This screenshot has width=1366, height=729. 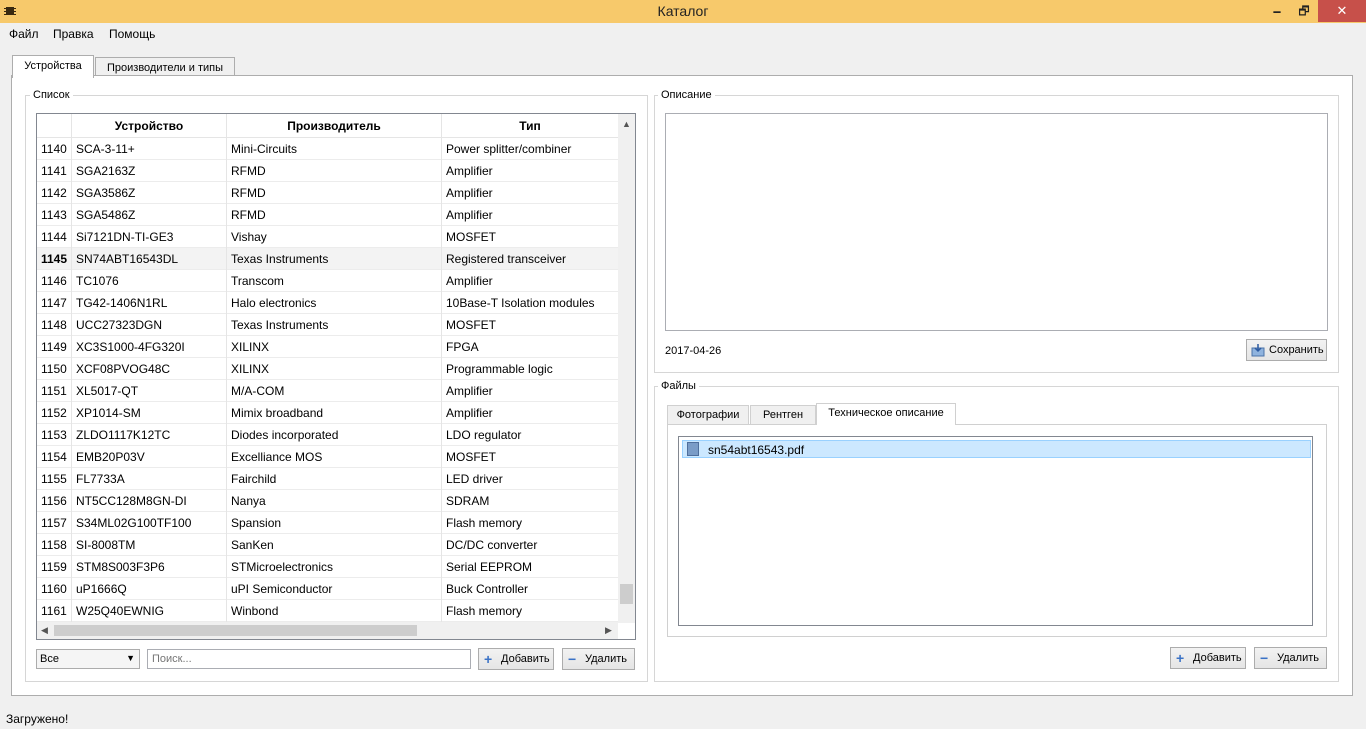 I want to click on table-row: 1152 XP1014-SM Mimix broadband Amplifier, so click(x=327, y=413).